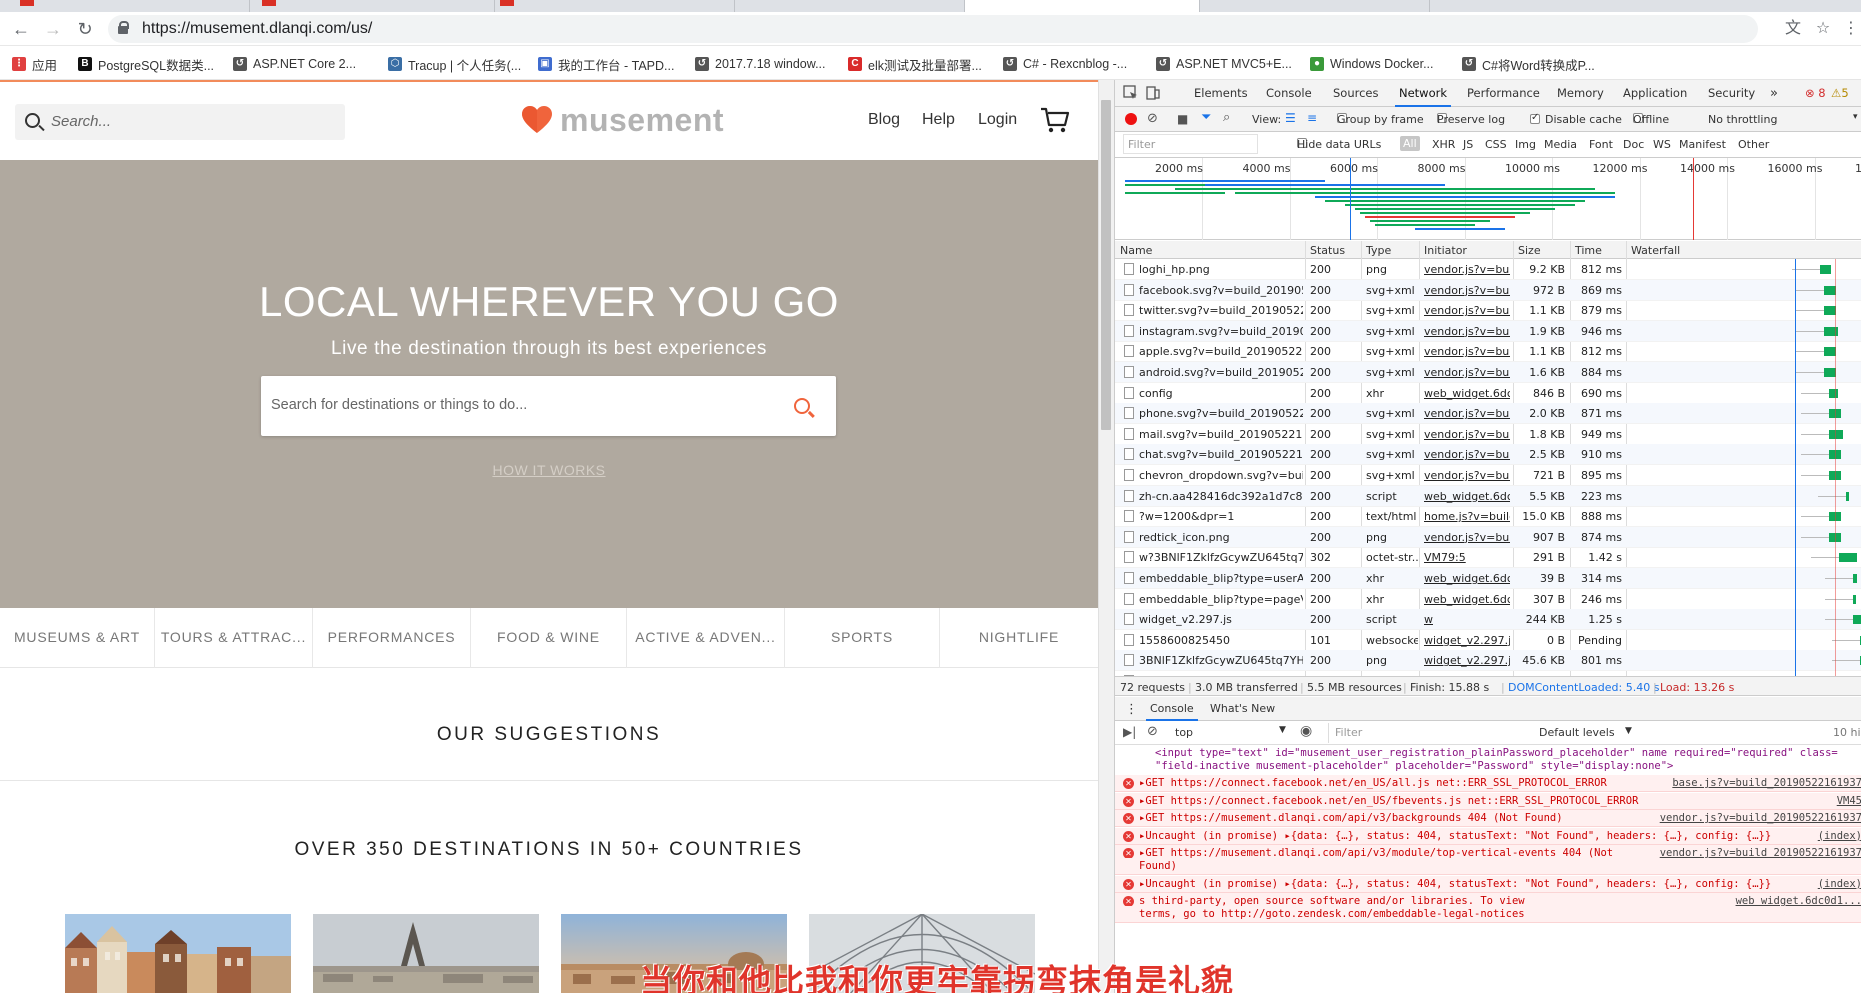  What do you see at coordinates (997, 120) in the screenshot?
I see `nav-login: Login` at bounding box center [997, 120].